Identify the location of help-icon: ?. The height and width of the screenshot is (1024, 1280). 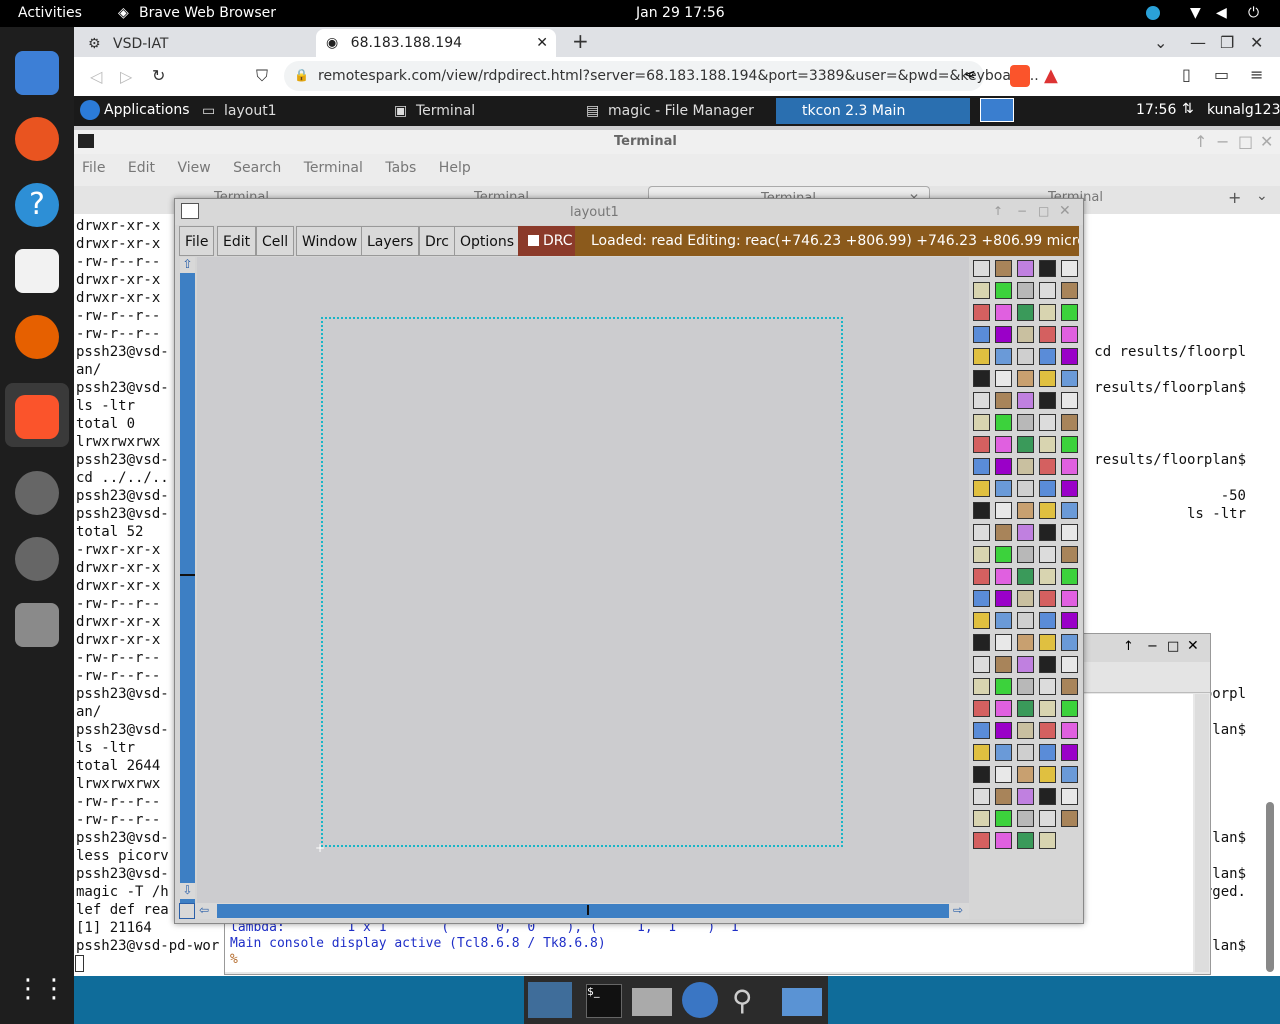
(37, 205).